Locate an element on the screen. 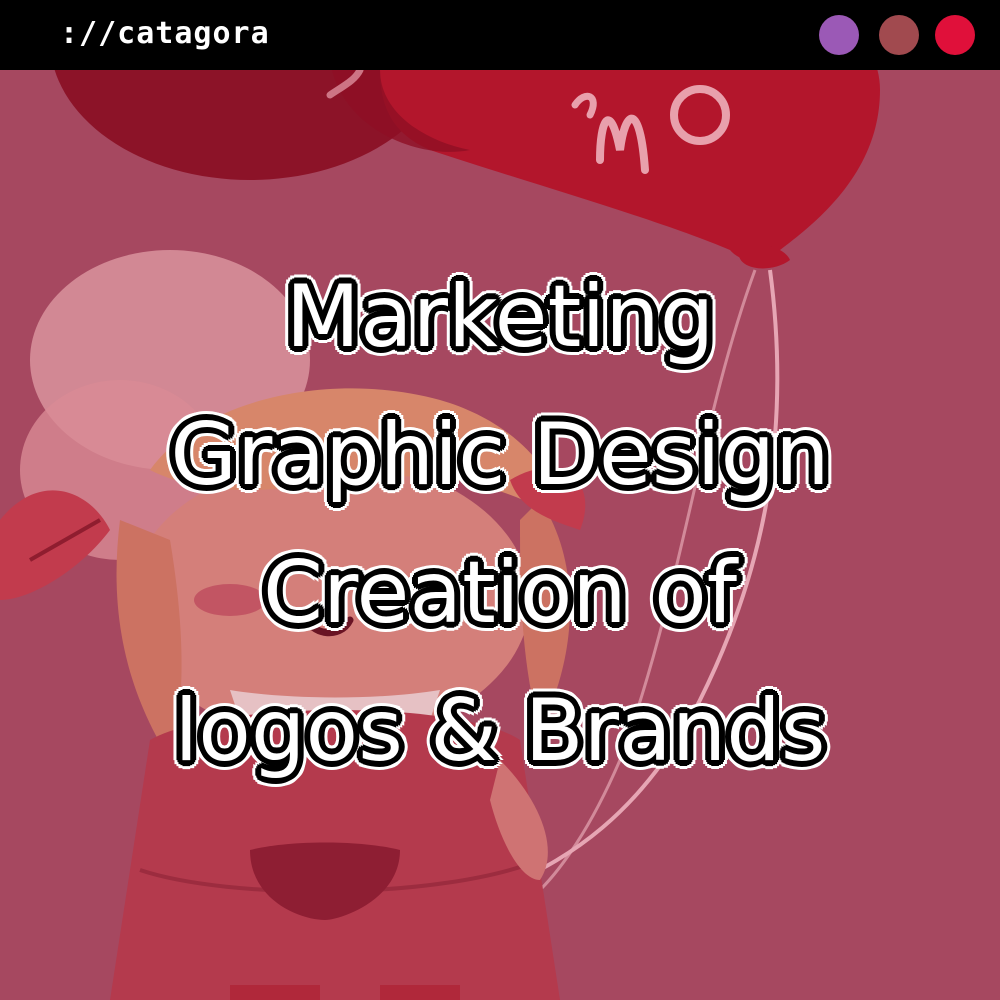 The width and height of the screenshot is (1000, 1000). headline-line-4: logos & Brands is located at coordinates (500, 731).